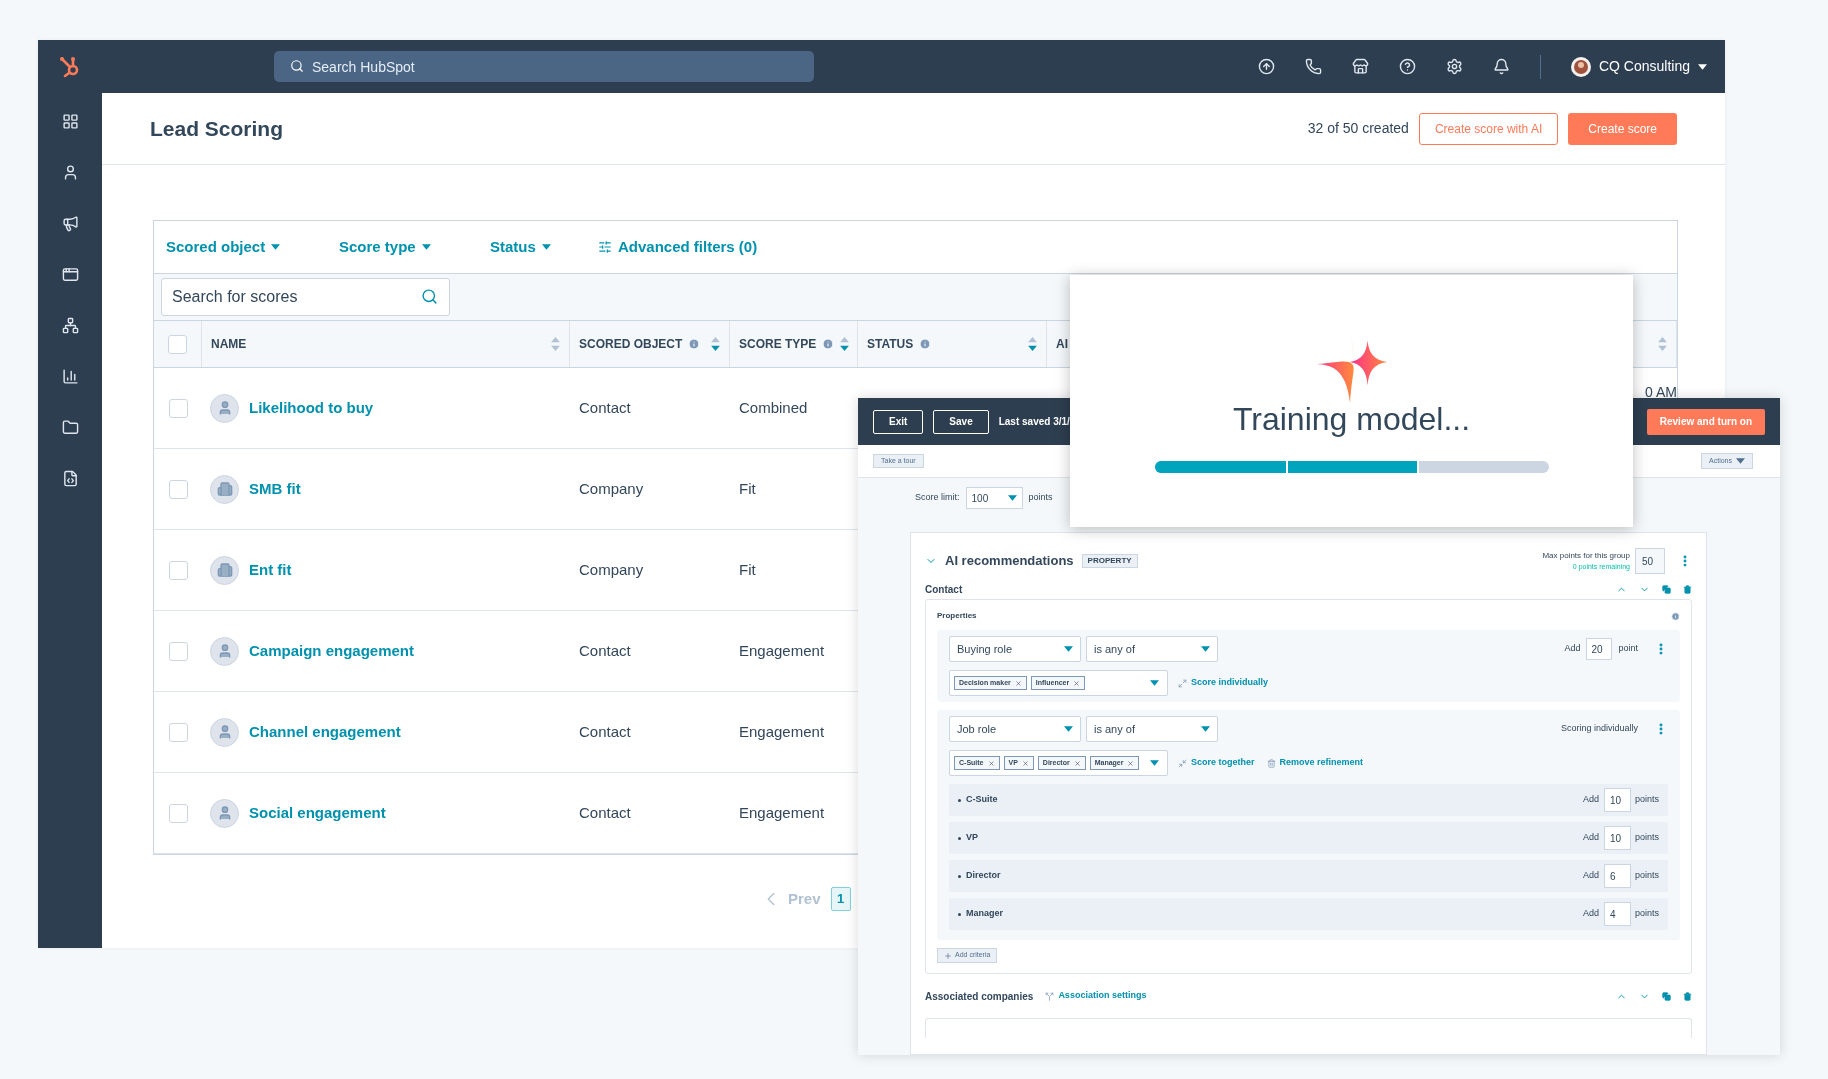 The image size is (1828, 1079). Describe the element at coordinates (1501, 66) in the screenshot. I see `notifications-icon` at that location.